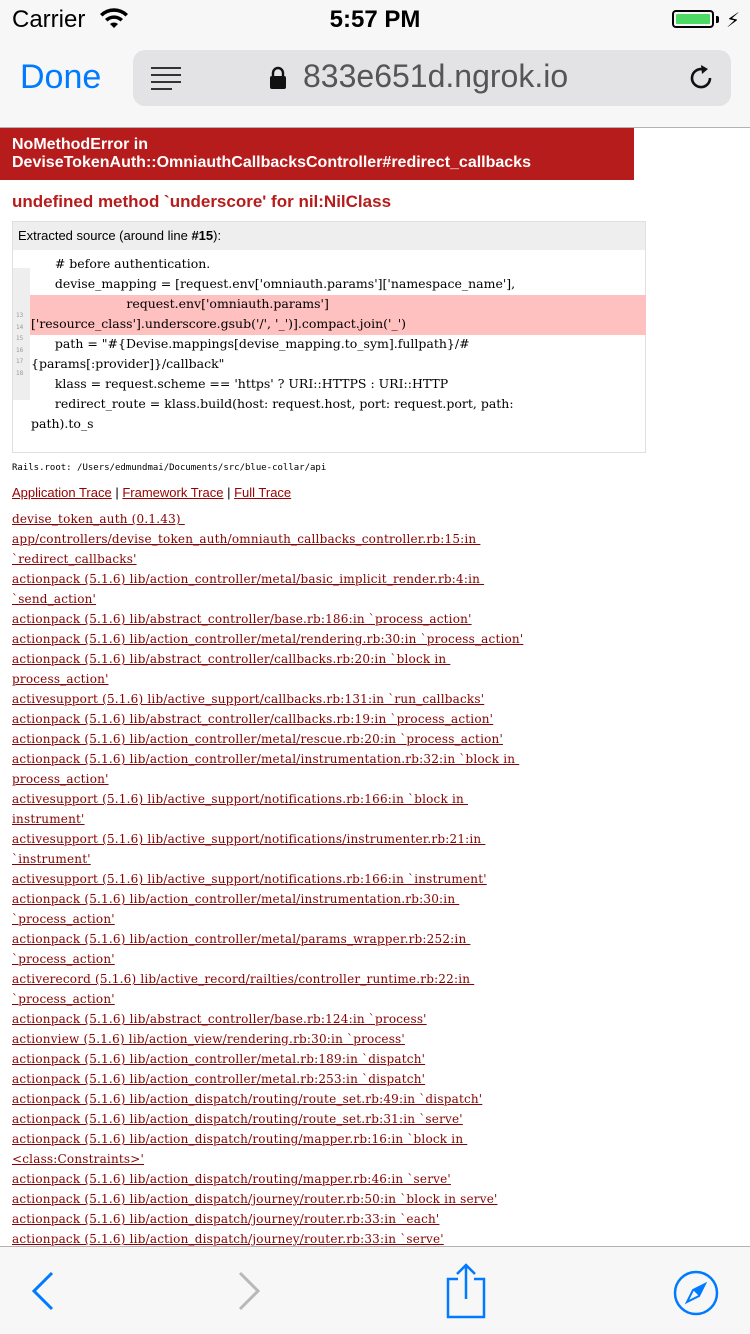 This screenshot has height=1334, width=750. I want to click on battery-cap, so click(717, 19).